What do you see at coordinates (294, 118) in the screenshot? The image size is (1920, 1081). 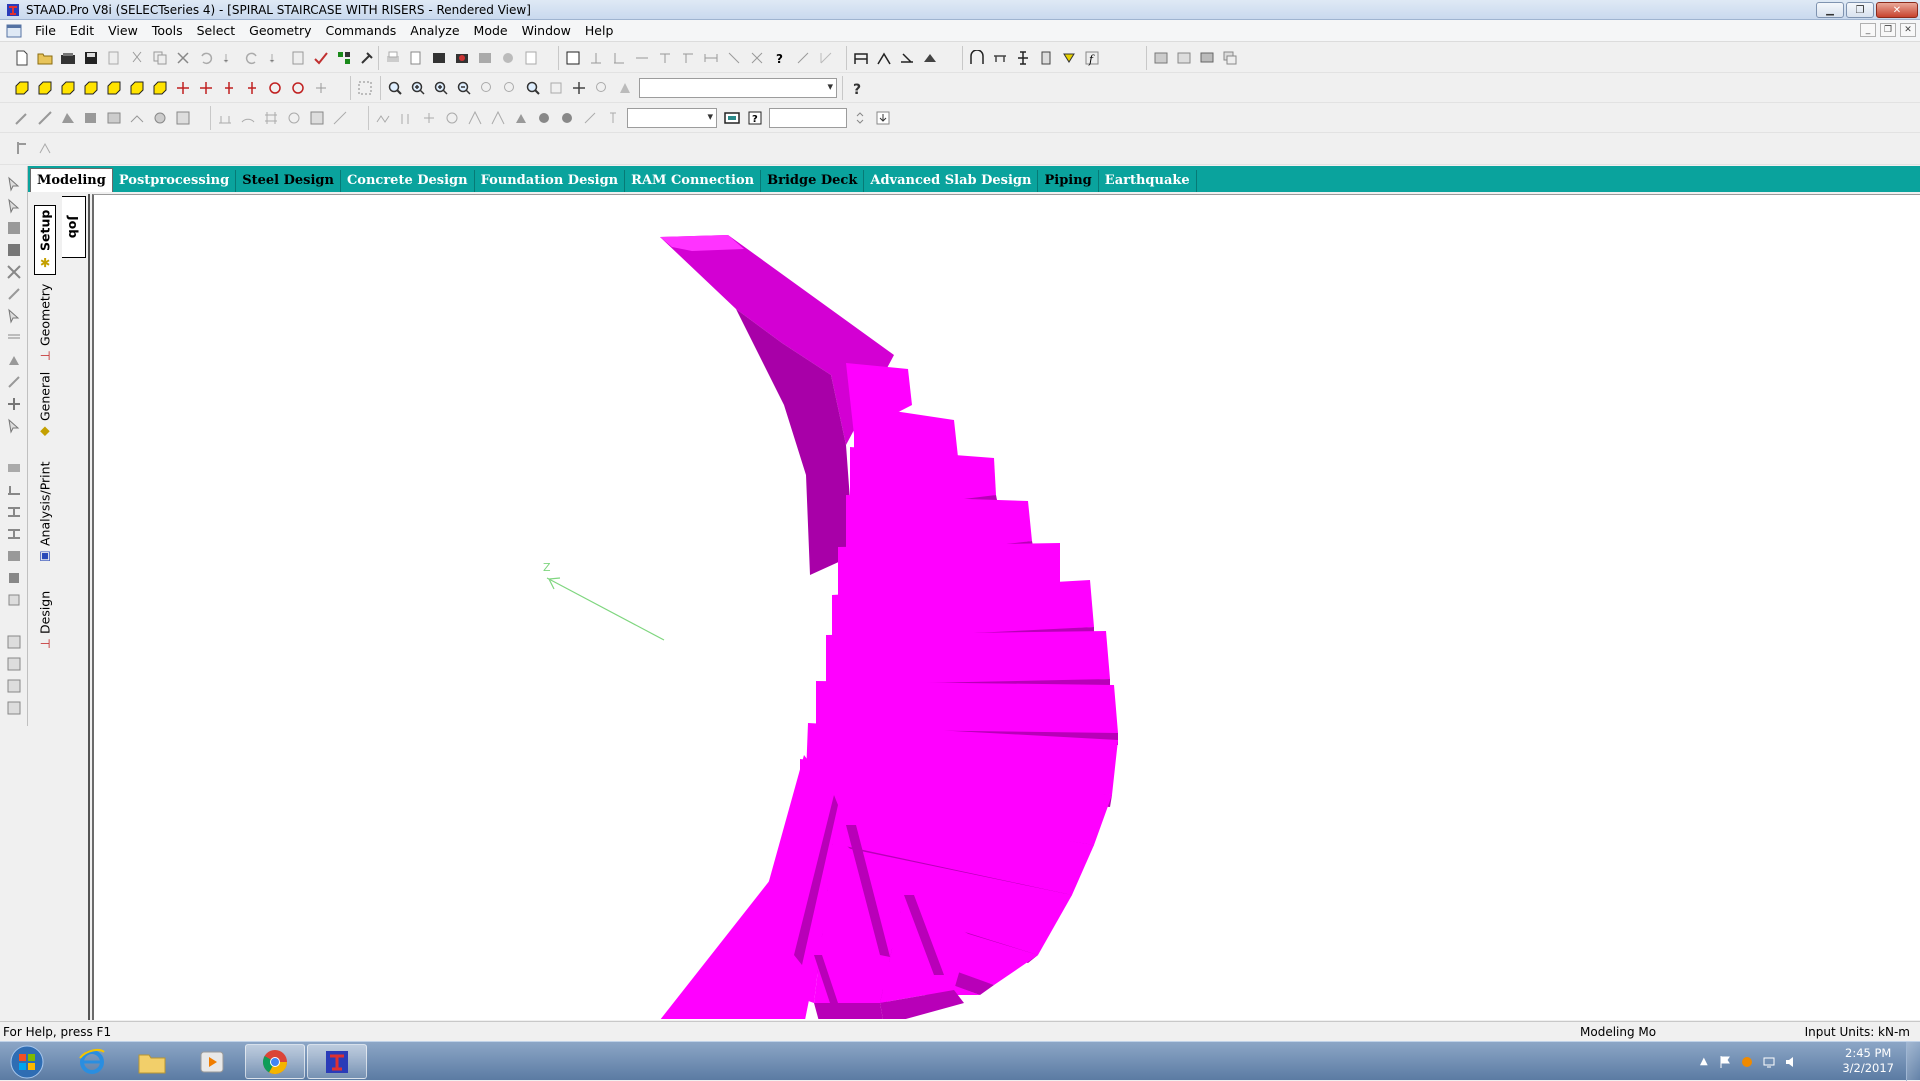 I see `circle-icon` at bounding box center [294, 118].